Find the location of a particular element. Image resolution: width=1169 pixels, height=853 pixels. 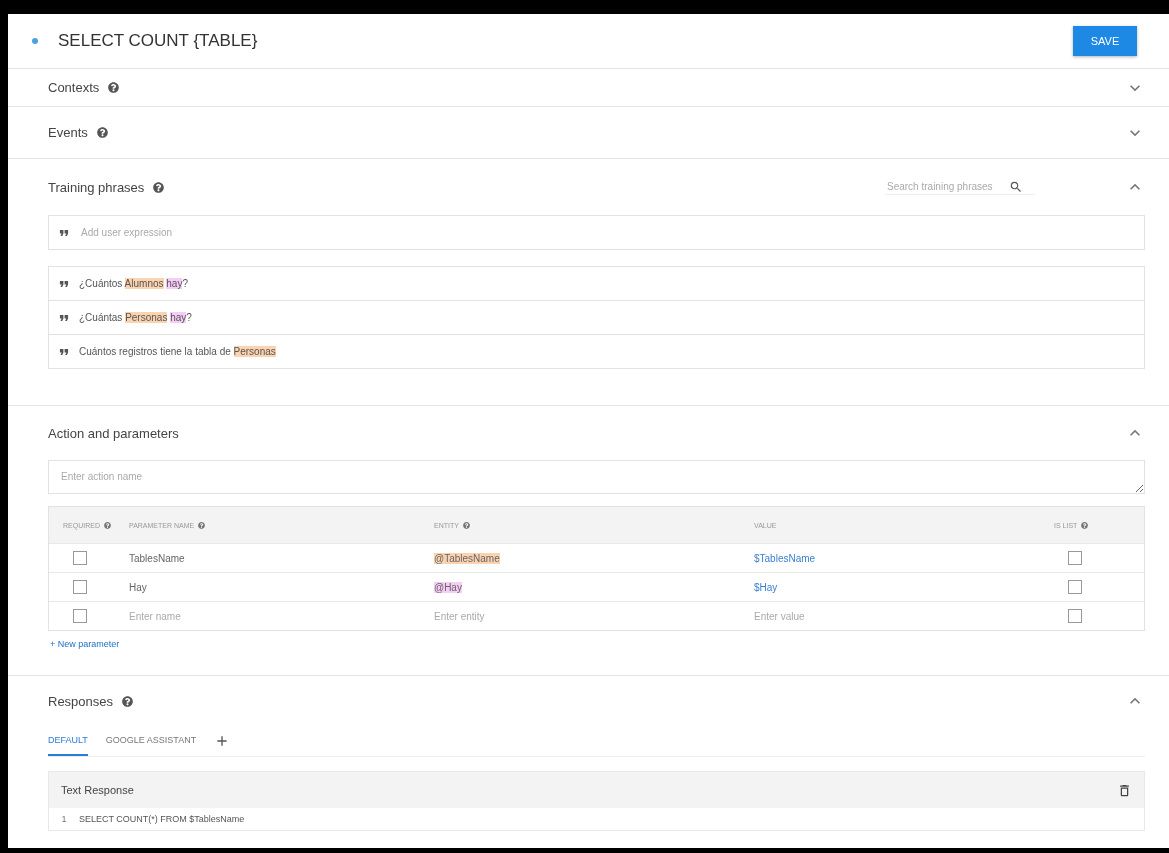

entity-tag: @Hay is located at coordinates (448, 587).